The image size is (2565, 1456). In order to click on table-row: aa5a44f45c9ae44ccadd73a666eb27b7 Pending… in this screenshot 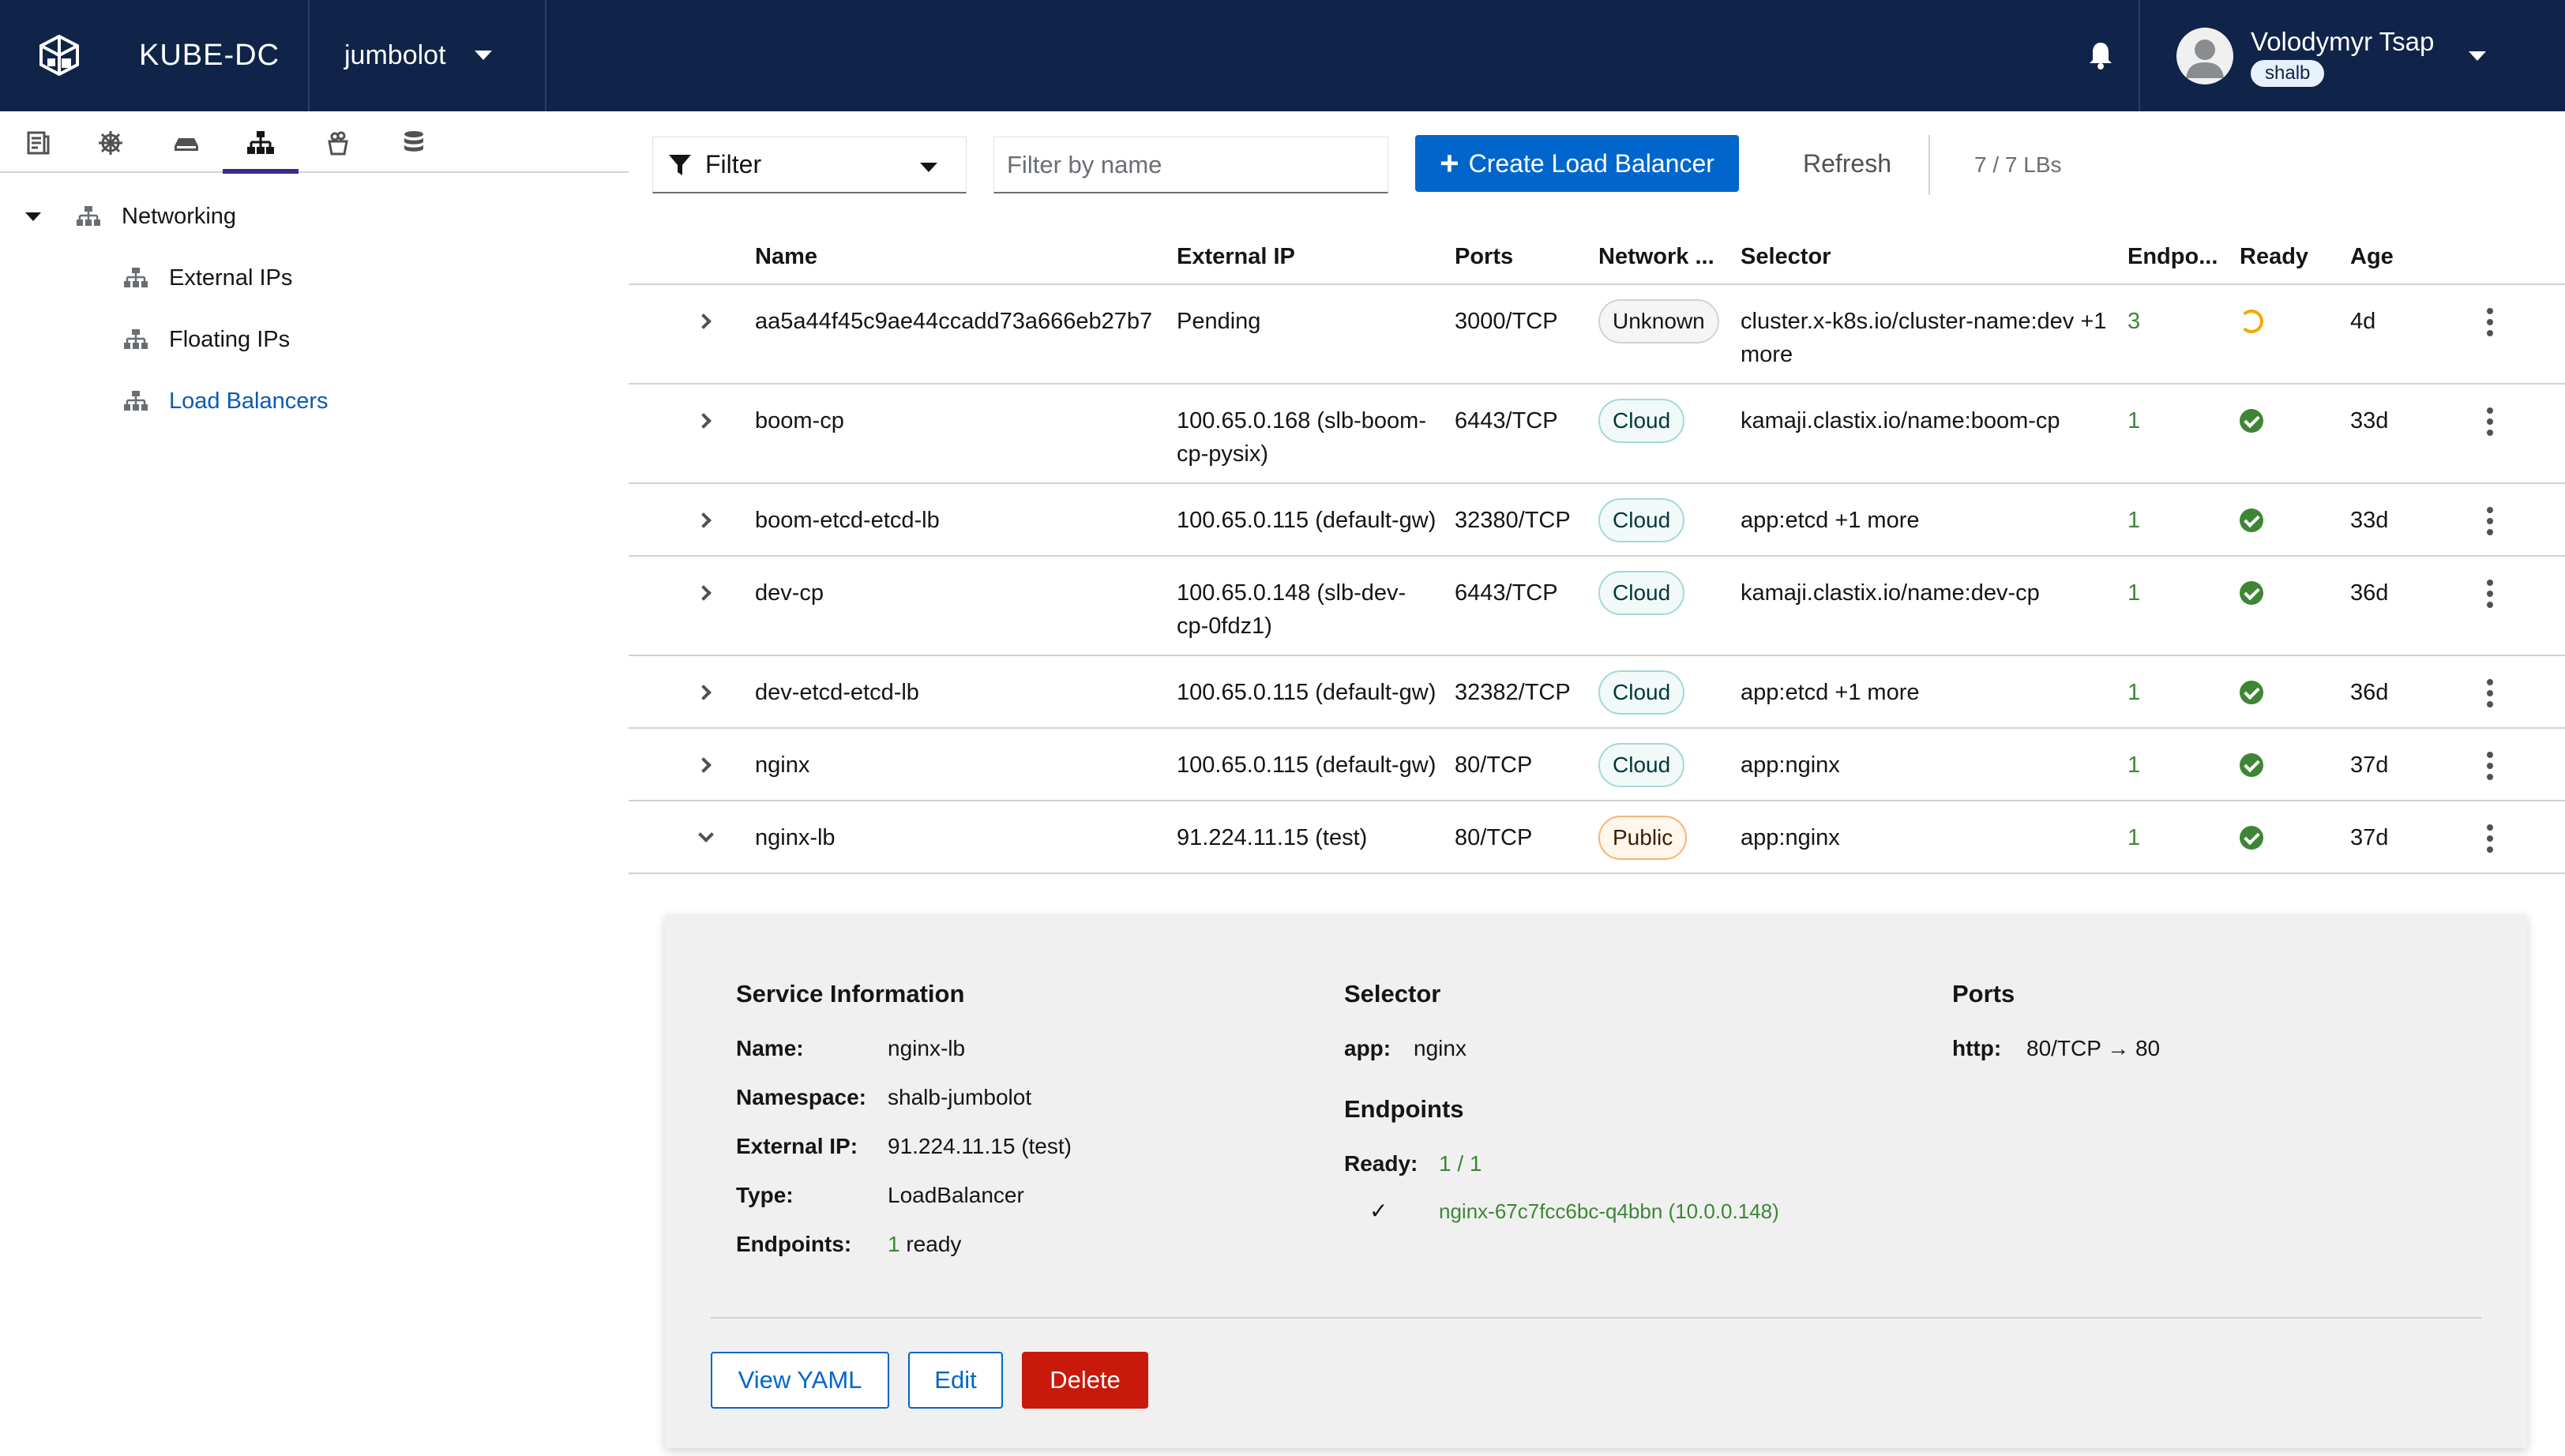, I will do `click(1597, 335)`.